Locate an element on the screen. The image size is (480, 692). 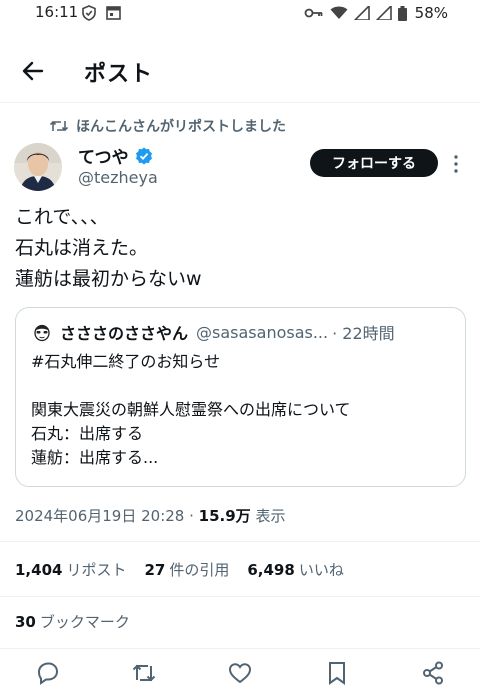
quote-header: さささのささやん @sasasanosas... · 22時間 is located at coordinates (227, 332).